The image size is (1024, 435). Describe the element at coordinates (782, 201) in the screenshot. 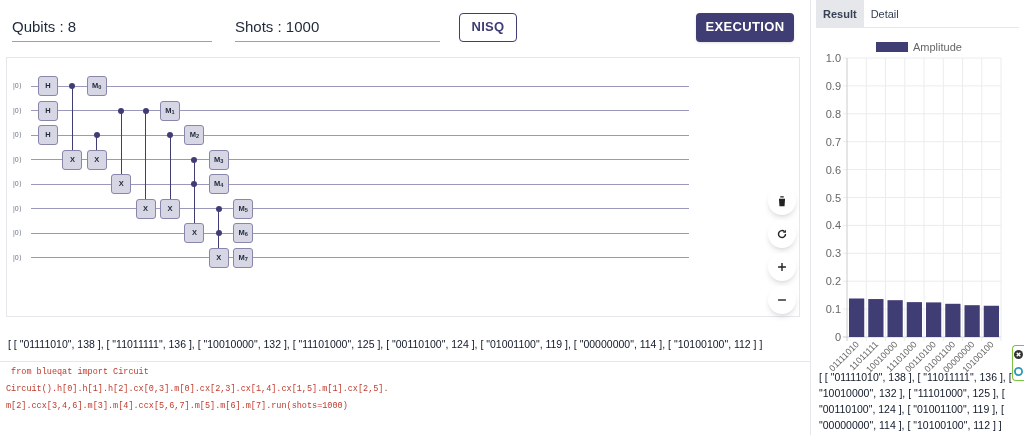

I see `delete-button` at that location.